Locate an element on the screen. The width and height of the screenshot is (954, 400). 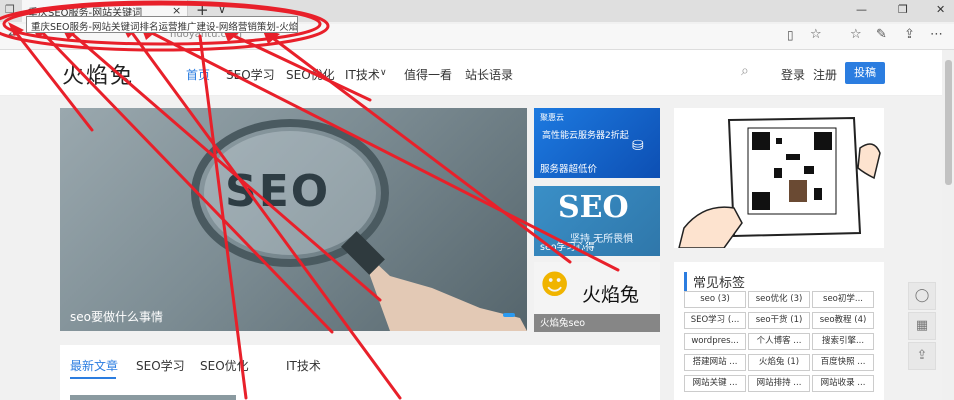
tag-item: 火焰兔 (1) is located at coordinates (779, 362).